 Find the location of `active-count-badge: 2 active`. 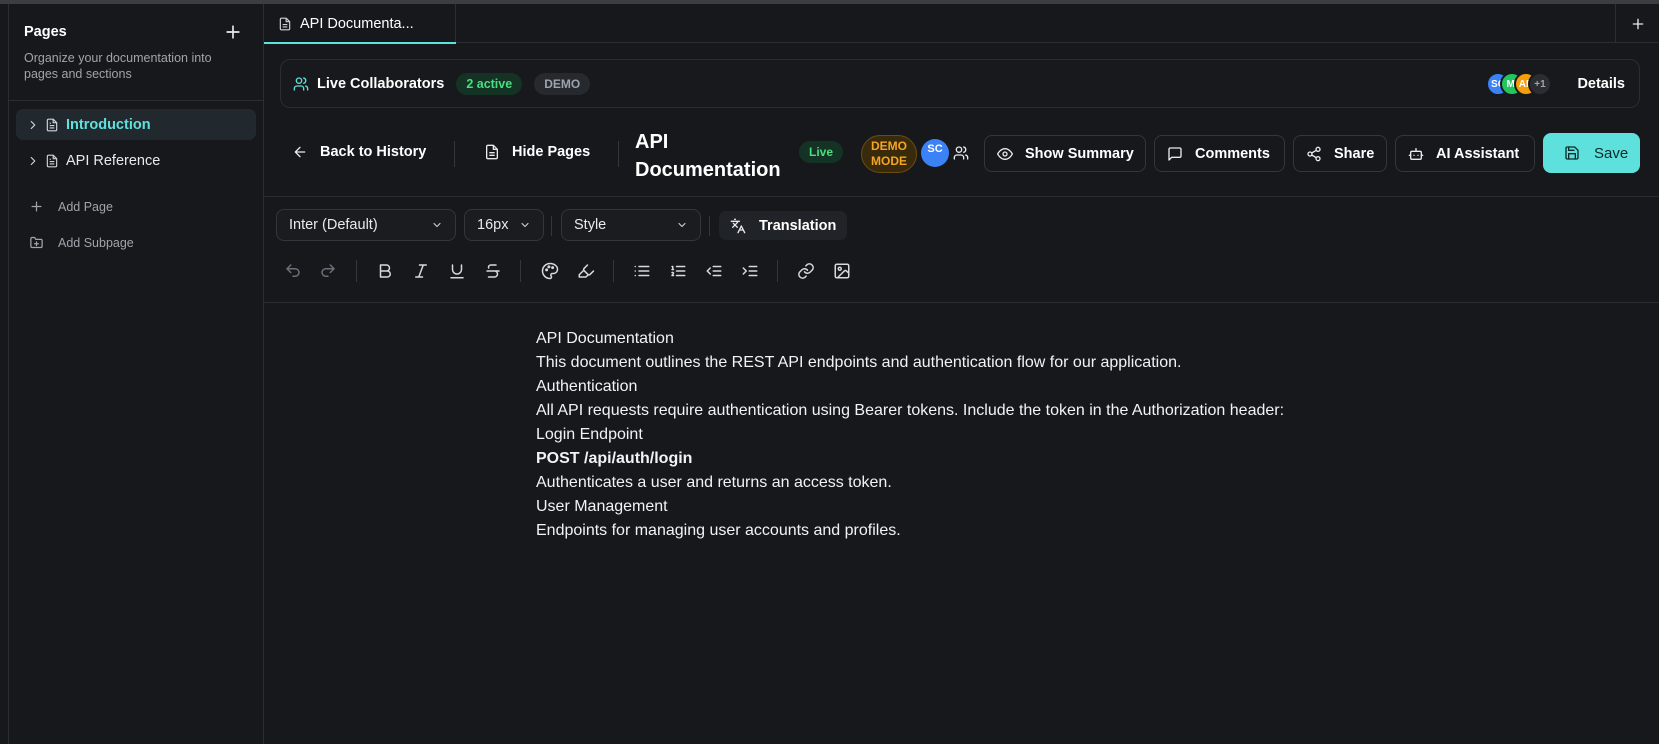

active-count-badge: 2 active is located at coordinates (489, 83).